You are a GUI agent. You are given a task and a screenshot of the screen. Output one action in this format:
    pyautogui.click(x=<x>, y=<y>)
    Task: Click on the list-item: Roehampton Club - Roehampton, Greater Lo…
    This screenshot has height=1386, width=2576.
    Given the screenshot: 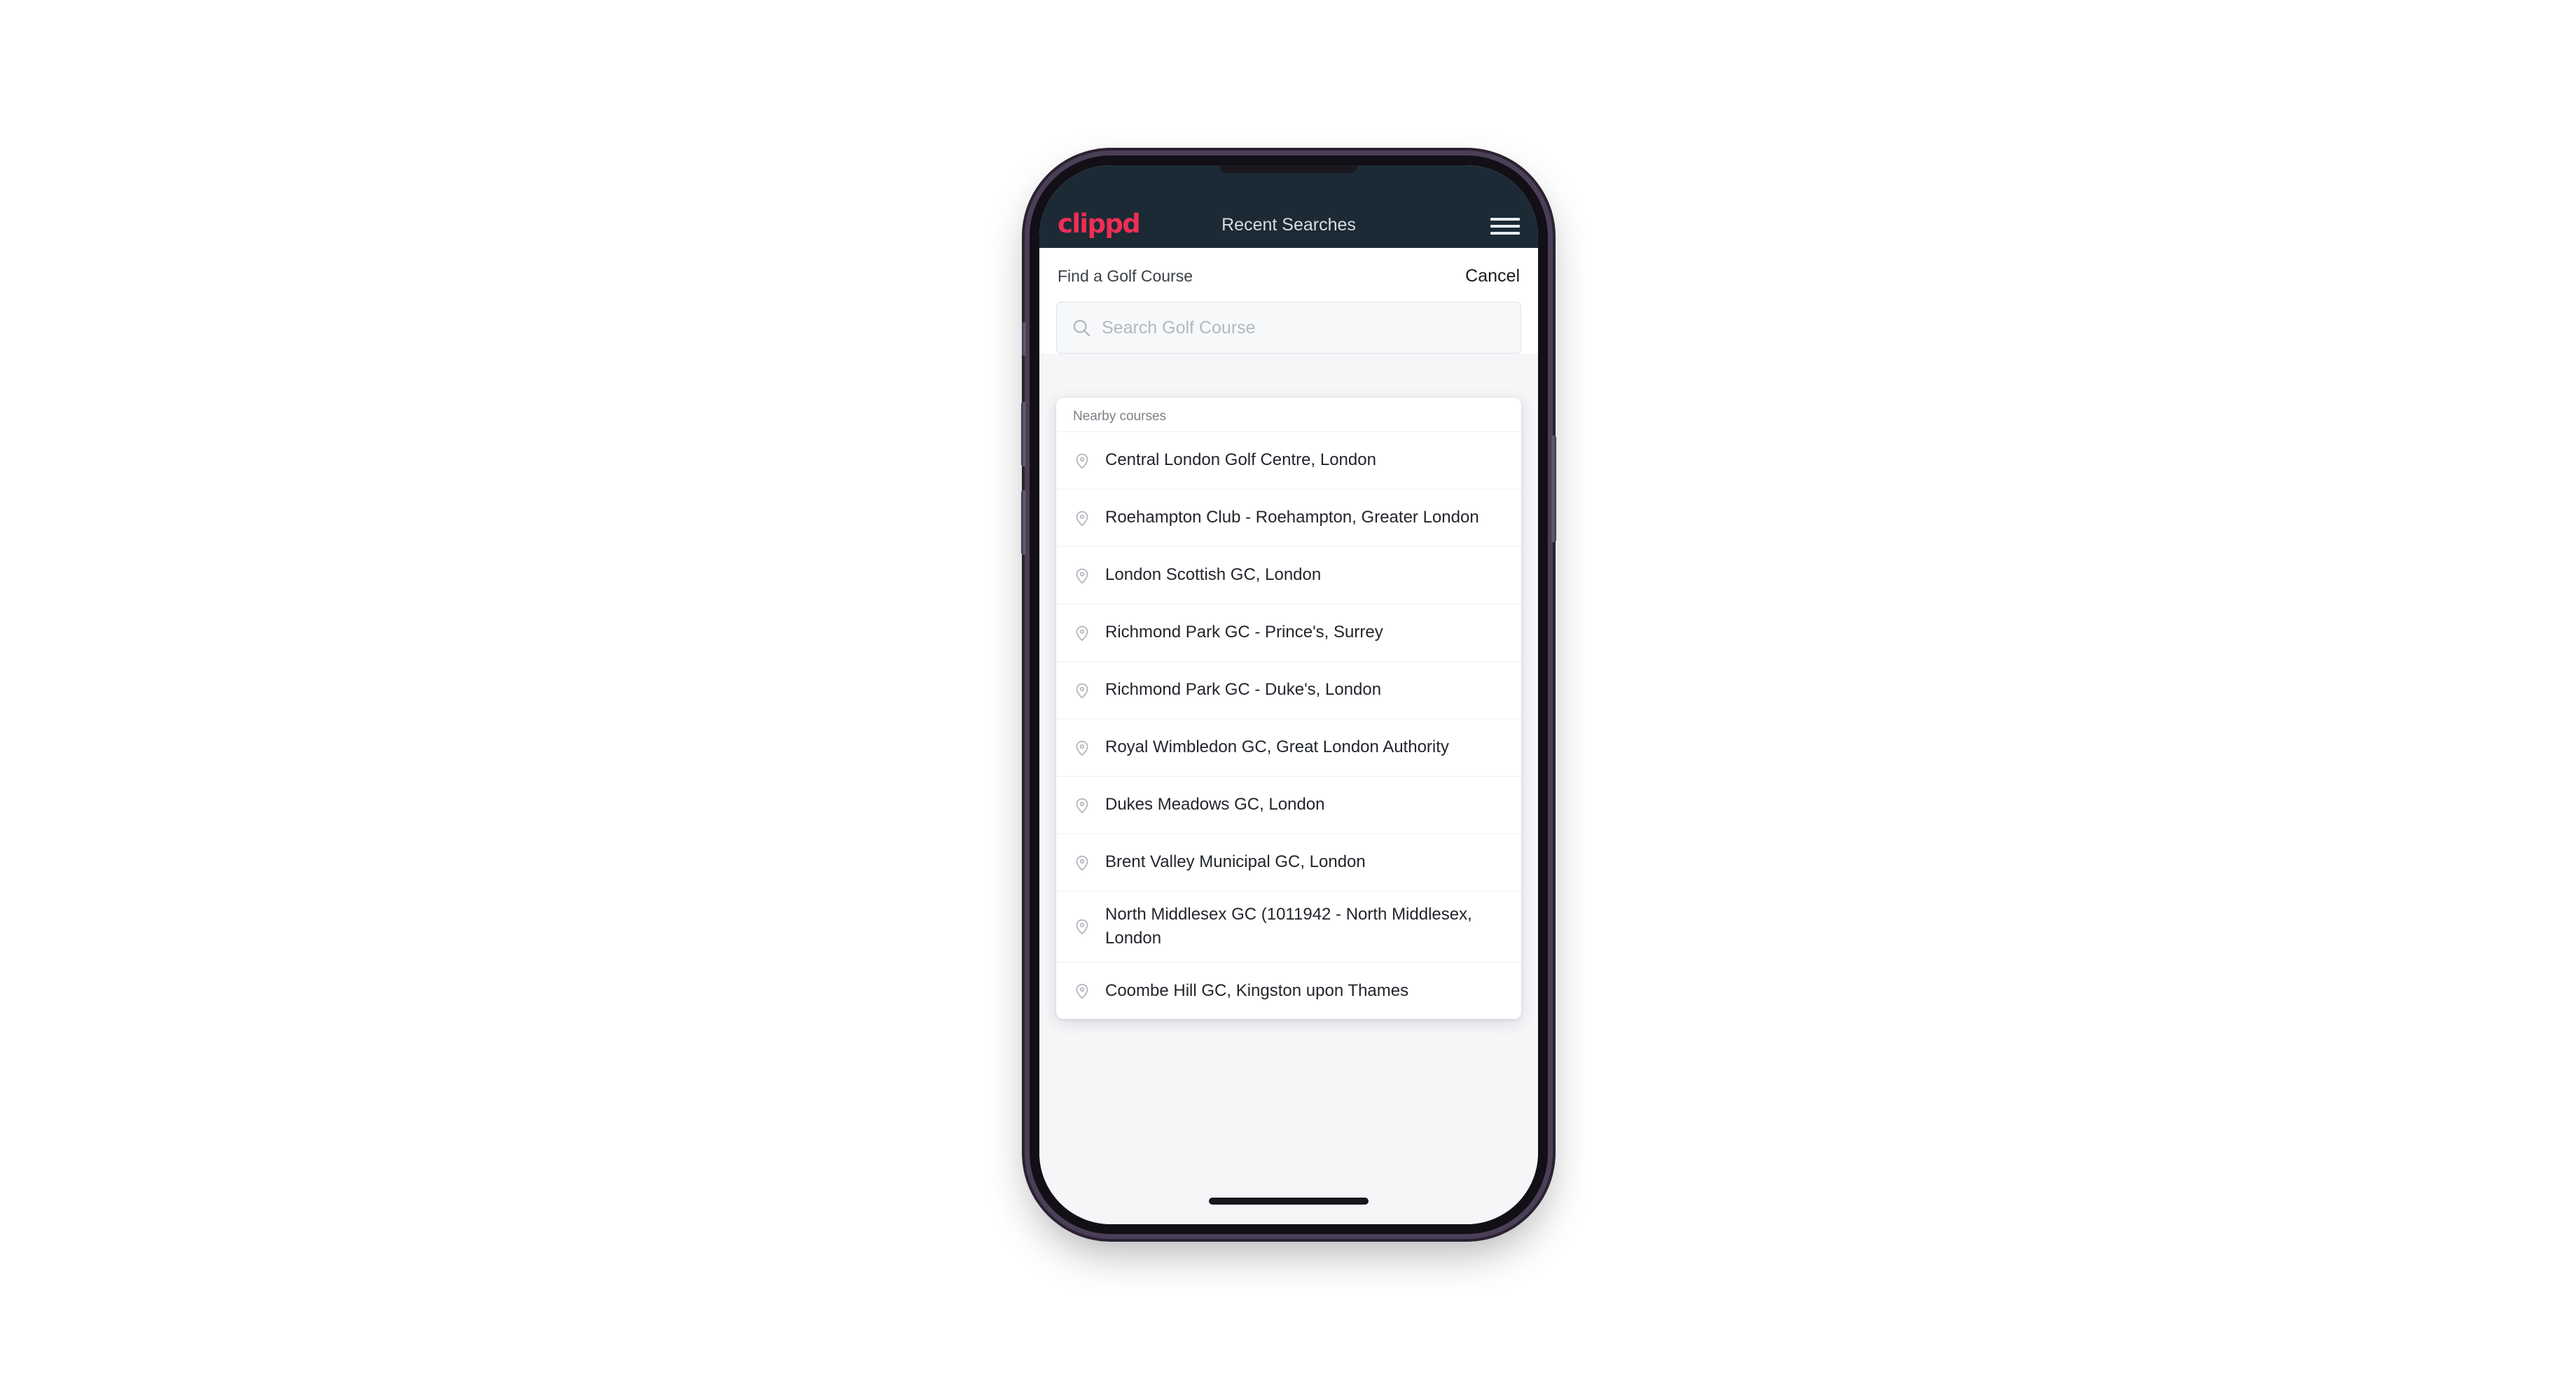 What is the action you would take?
    pyautogui.click(x=1289, y=517)
    